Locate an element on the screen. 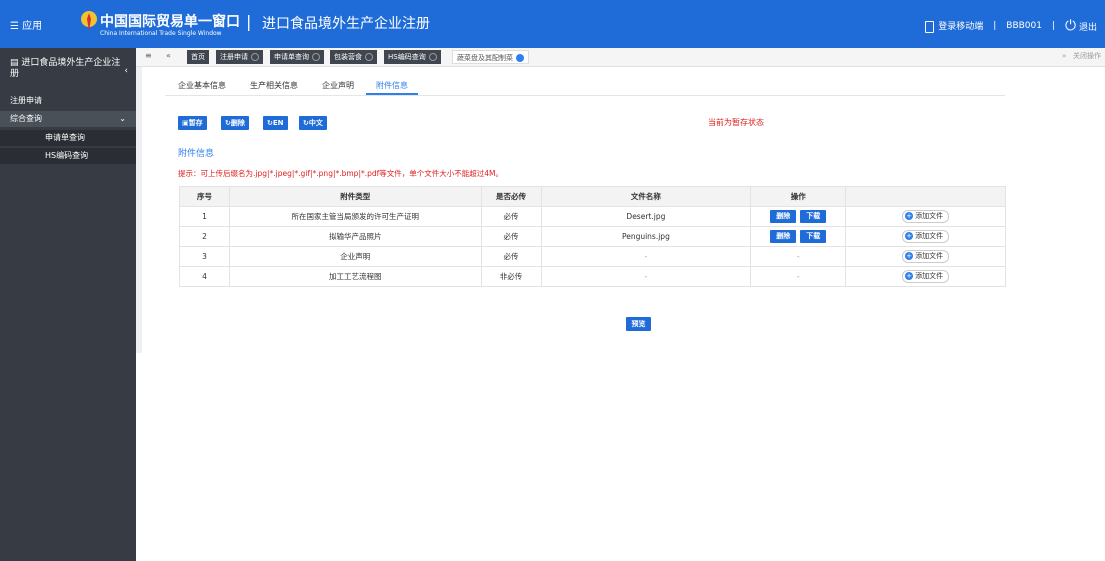  table-row: 3 企业声明 必传 - - + 添加文件 is located at coordinates (592, 256).